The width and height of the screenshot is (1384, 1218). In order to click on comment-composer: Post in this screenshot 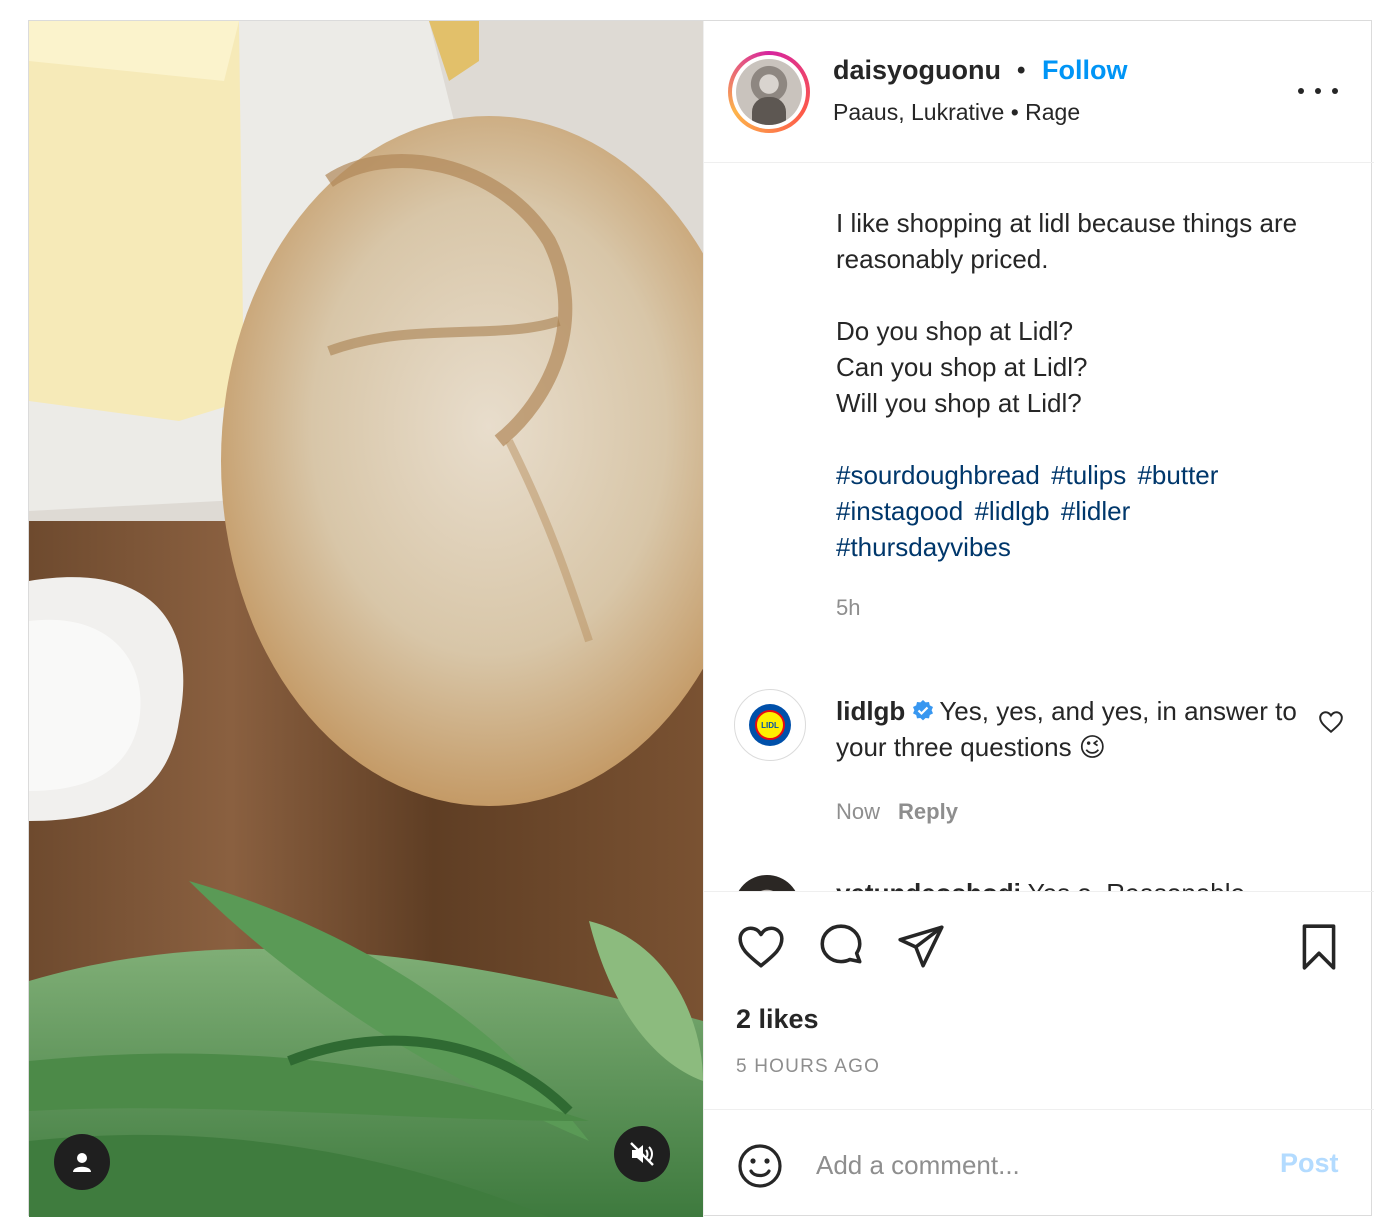, I will do `click(1039, 1163)`.